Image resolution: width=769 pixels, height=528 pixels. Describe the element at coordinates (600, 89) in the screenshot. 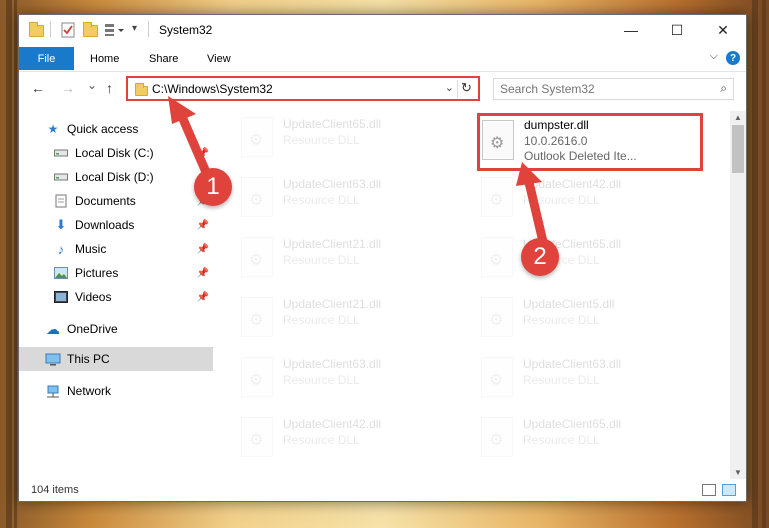

I see `search-input` at that location.